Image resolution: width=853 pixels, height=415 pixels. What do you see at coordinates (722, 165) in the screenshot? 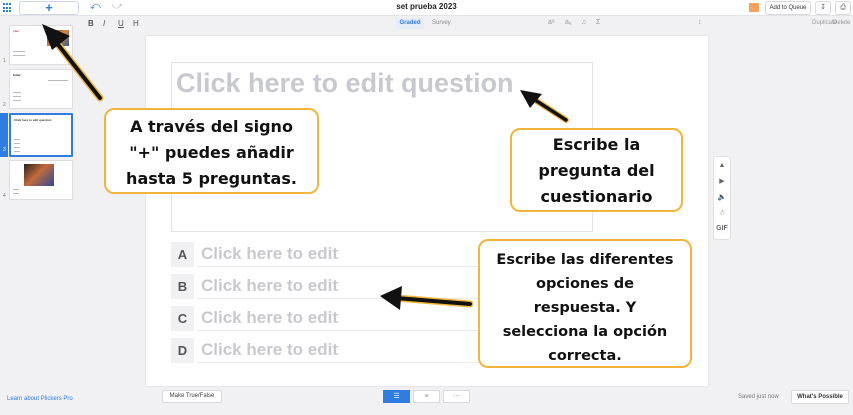
I see `image-icon: ▲` at bounding box center [722, 165].